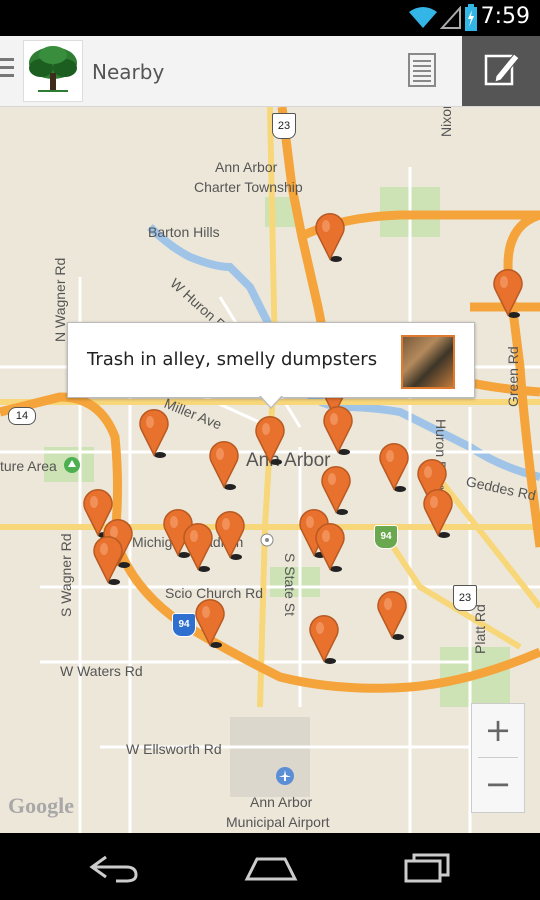 This screenshot has width=540, height=900. What do you see at coordinates (232, 359) in the screenshot?
I see `callout-text: Trash in alley, smelly dumpsters` at bounding box center [232, 359].